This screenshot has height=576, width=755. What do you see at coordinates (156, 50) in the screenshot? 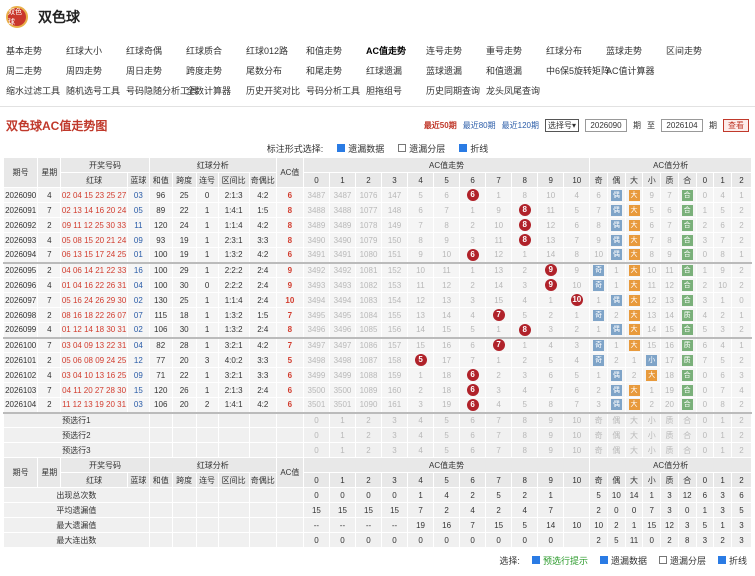
I see `nav-link: 红球奇偶` at bounding box center [156, 50].